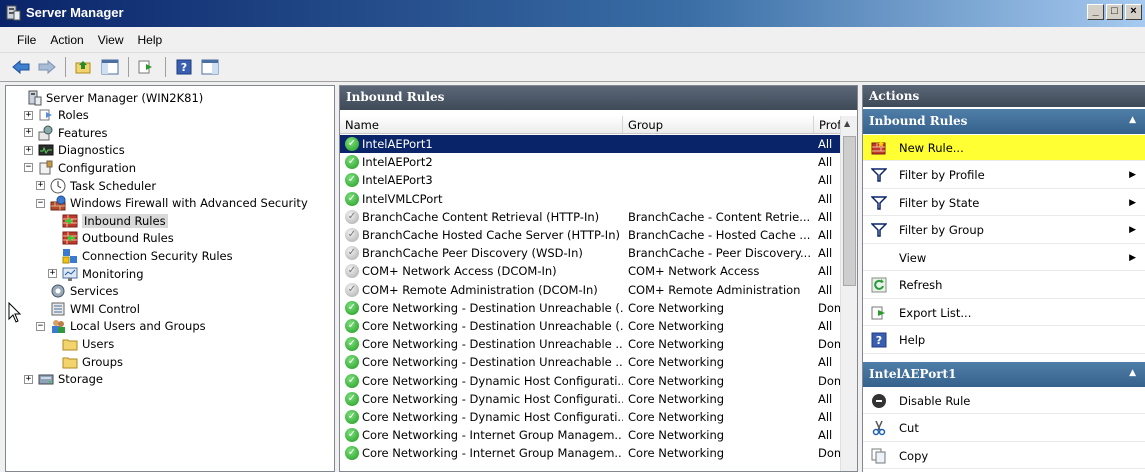 This screenshot has height=472, width=1145. Describe the element at coordinates (848, 293) in the screenshot. I see `vertical-scrollbar: ▲` at that location.